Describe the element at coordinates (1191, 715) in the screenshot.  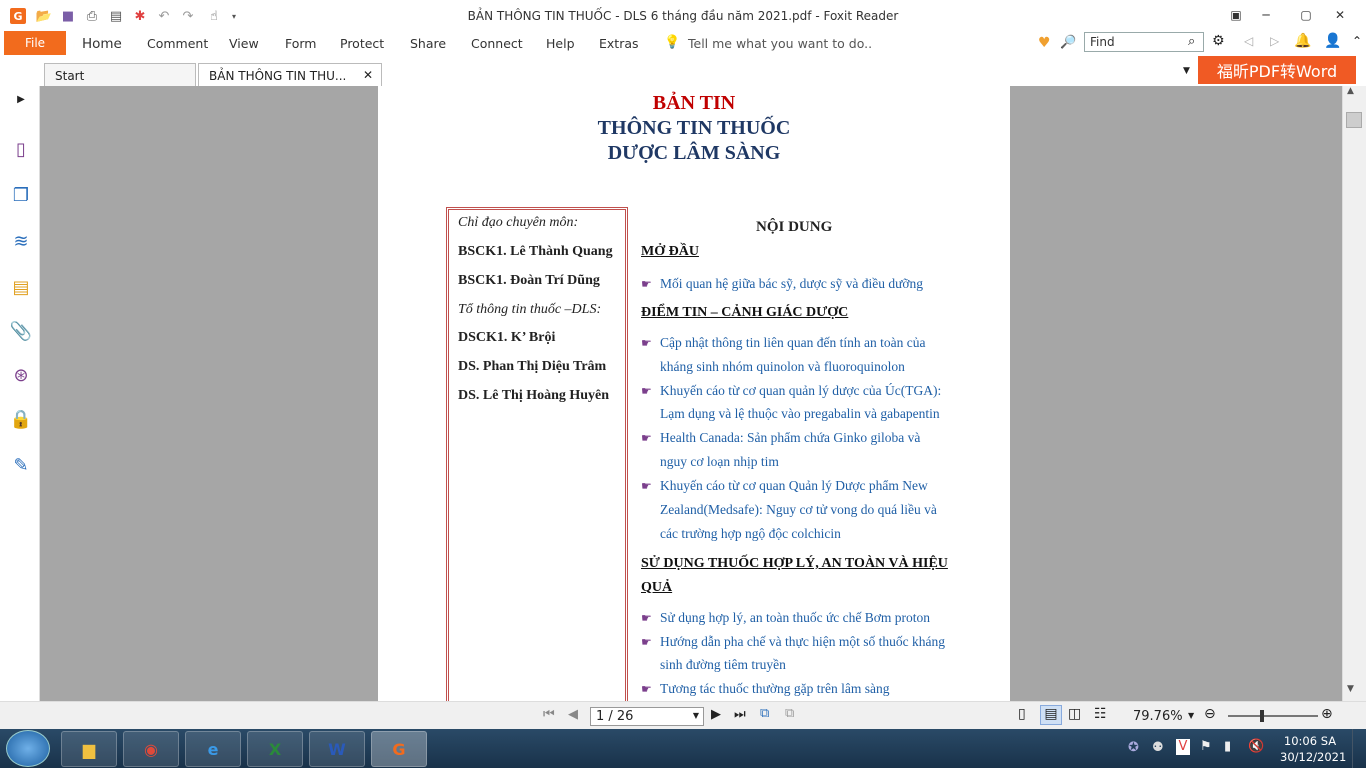
I see `zoom-dropdown-icon: ▼` at that location.